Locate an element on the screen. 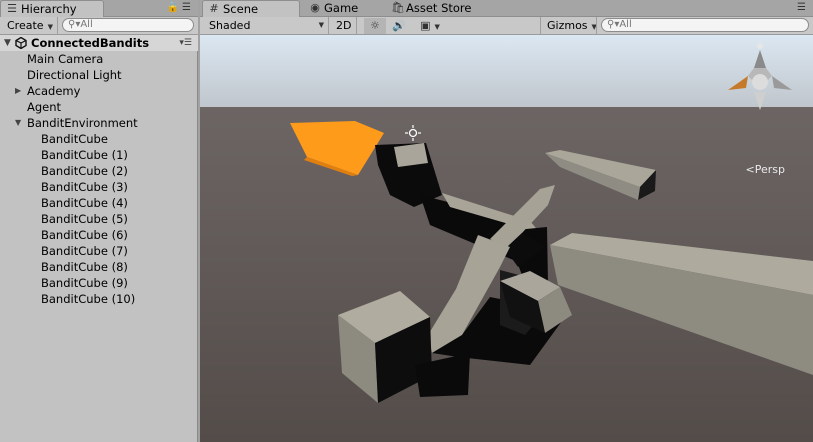 This screenshot has height=442, width=813. hierarchy-item-label: Academy is located at coordinates (54, 91).